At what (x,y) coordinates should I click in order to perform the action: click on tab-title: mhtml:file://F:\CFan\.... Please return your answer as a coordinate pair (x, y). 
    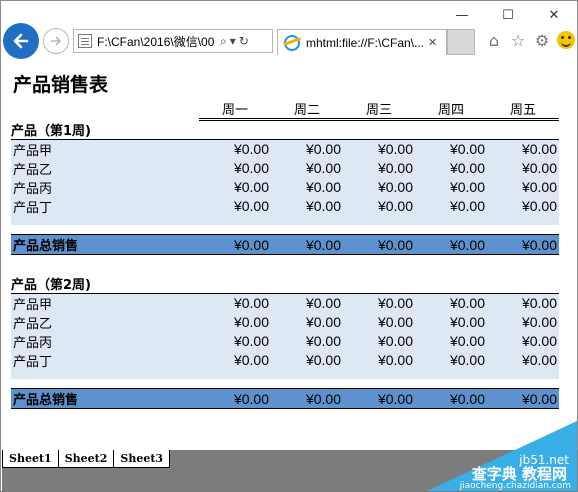
    Looking at the image, I should click on (365, 42).